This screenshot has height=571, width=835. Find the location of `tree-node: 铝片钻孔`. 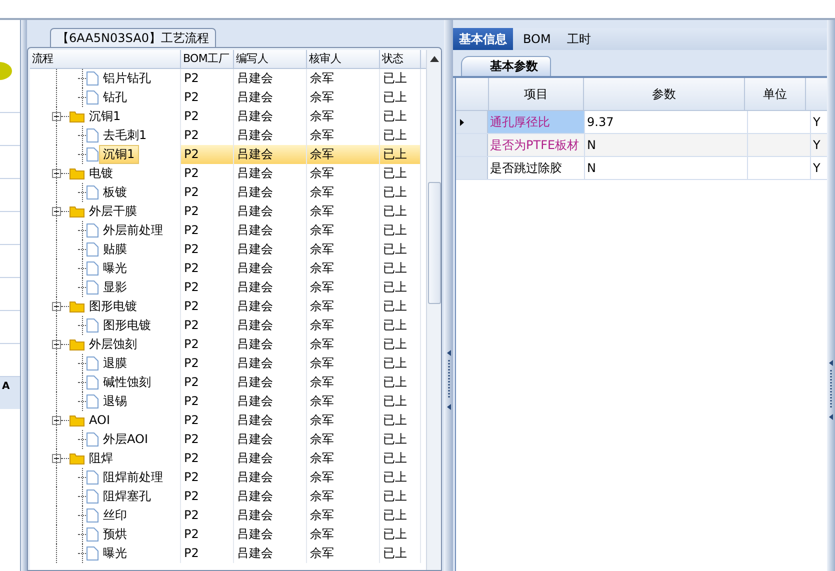

tree-node: 铝片钻孔 is located at coordinates (127, 78).